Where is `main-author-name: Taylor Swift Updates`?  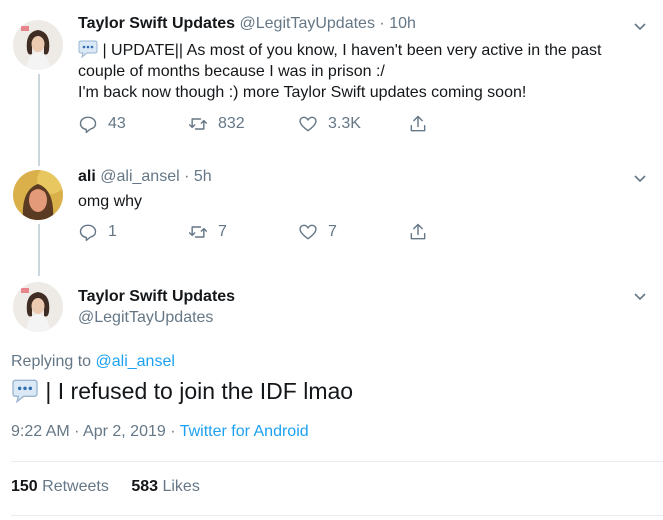 main-author-name: Taylor Swift Updates is located at coordinates (156, 297).